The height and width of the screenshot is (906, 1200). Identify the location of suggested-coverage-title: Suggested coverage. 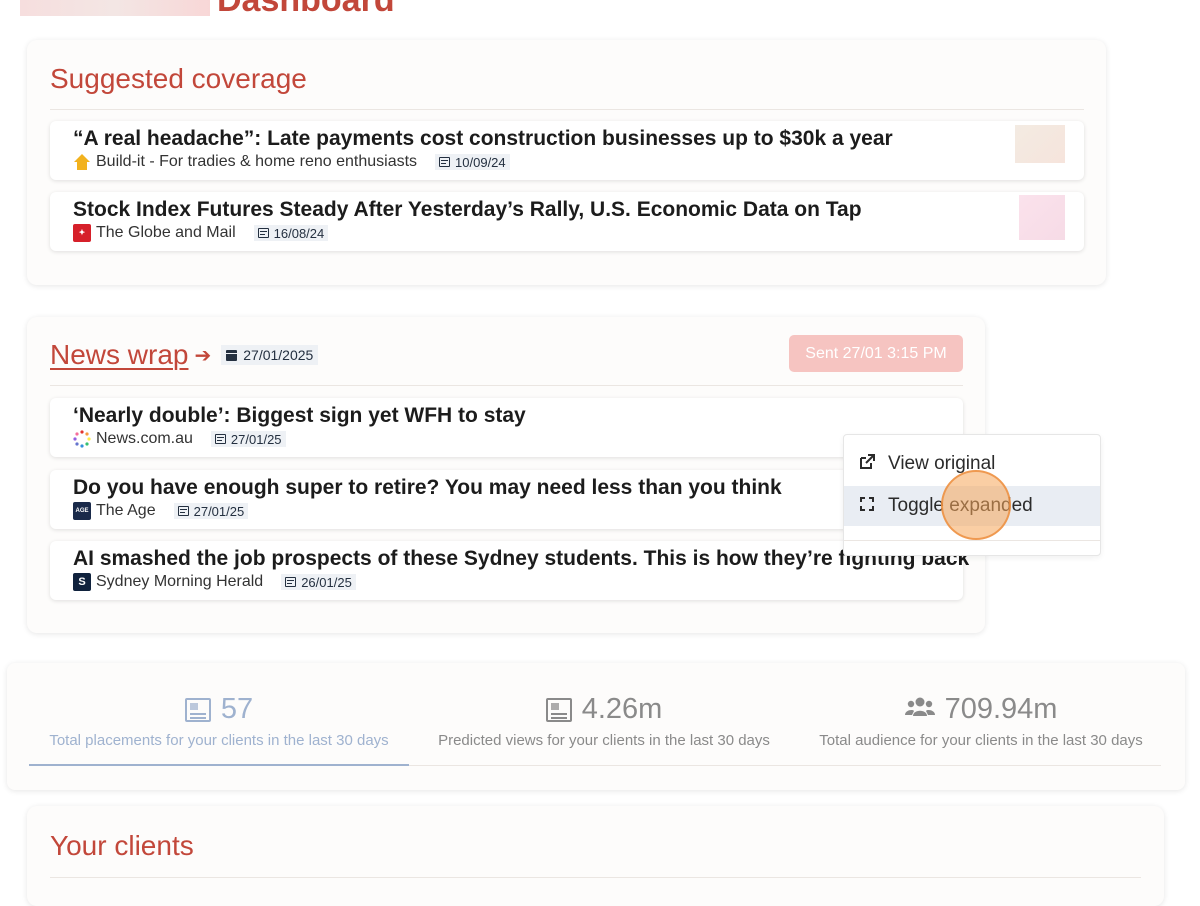
(178, 78).